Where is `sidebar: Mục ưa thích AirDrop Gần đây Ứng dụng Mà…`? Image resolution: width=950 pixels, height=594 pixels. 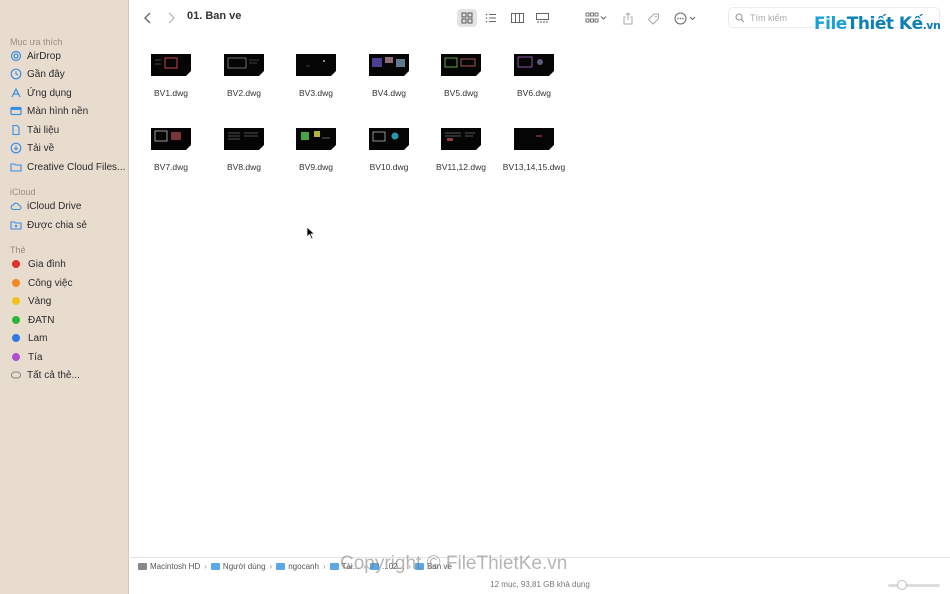
sidebar: Mục ưa thích AirDrop Gần đây Ứng dụng Mà… is located at coordinates (64, 297).